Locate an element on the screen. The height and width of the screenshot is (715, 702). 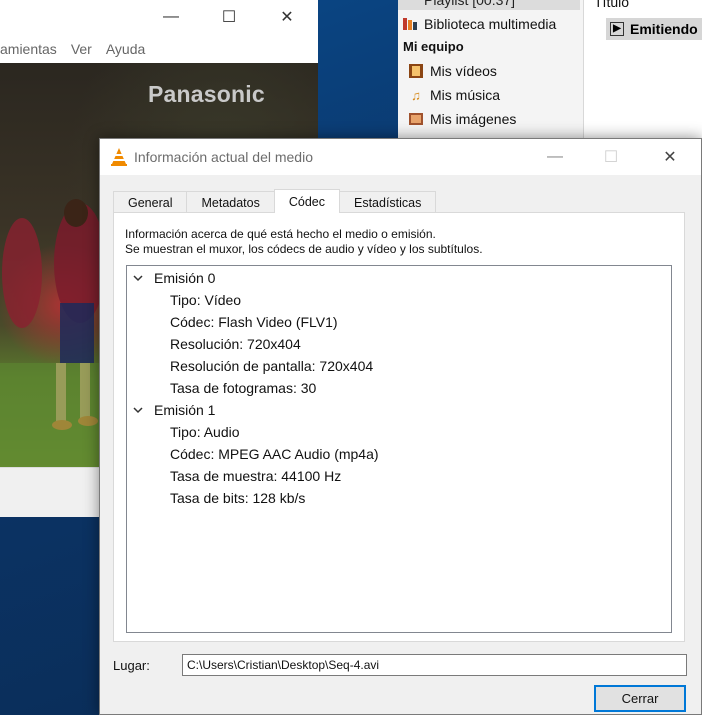
play-indicator-icon: ▶ is located at coordinates (617, 29).